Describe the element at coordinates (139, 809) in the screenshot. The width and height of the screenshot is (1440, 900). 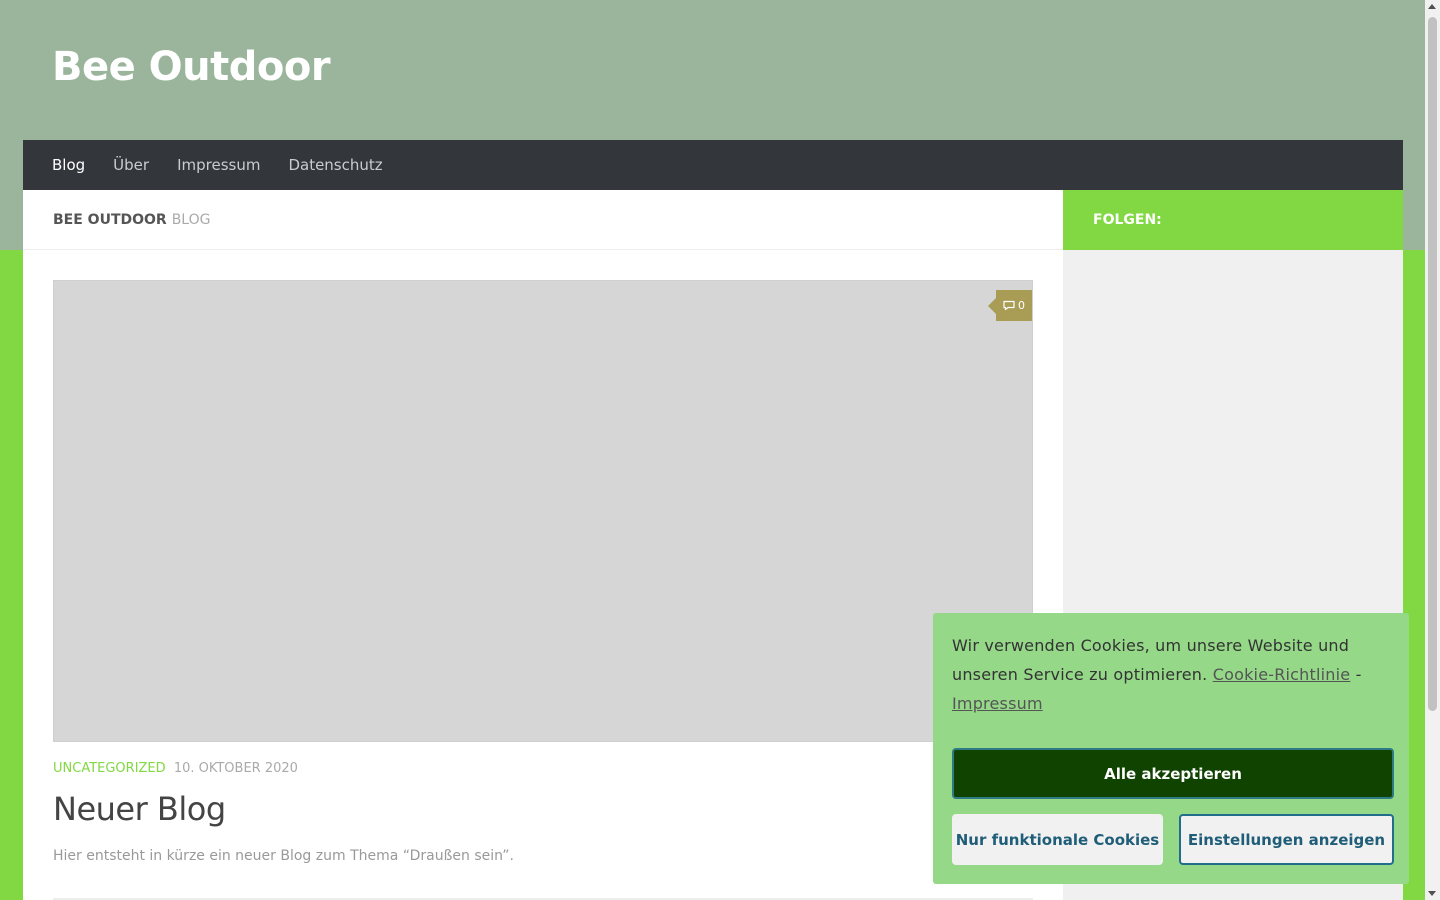
I see `post-title: Neuer Blog` at that location.